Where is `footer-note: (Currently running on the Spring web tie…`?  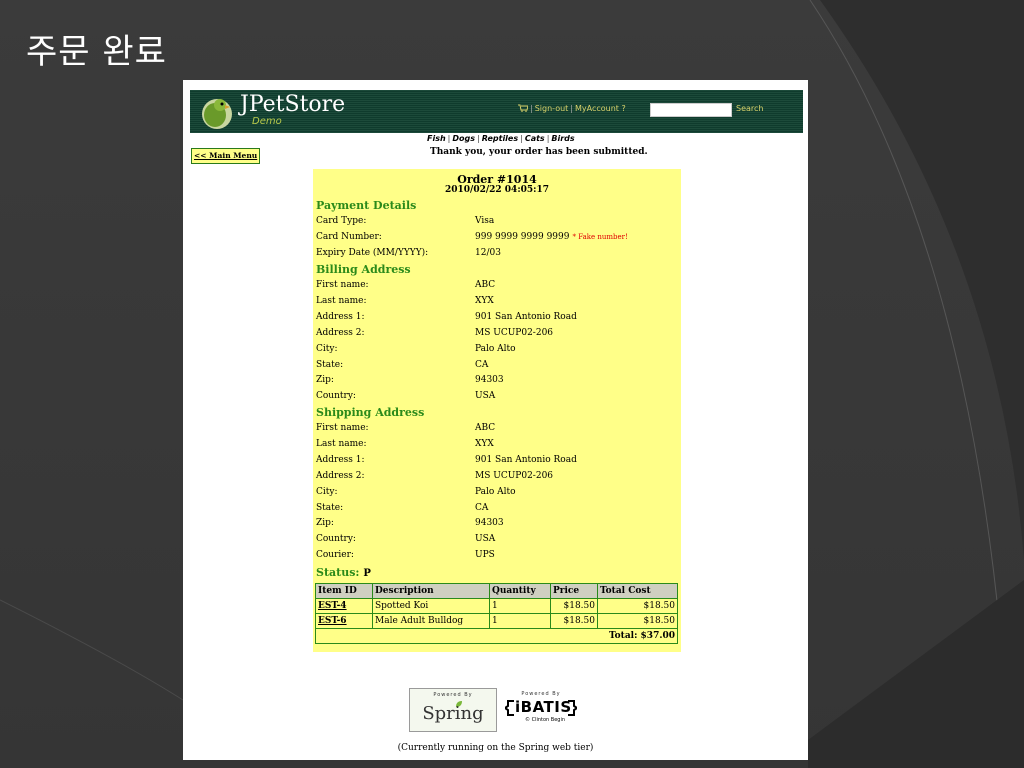
footer-note: (Currently running on the Spring web tie… is located at coordinates (495, 748).